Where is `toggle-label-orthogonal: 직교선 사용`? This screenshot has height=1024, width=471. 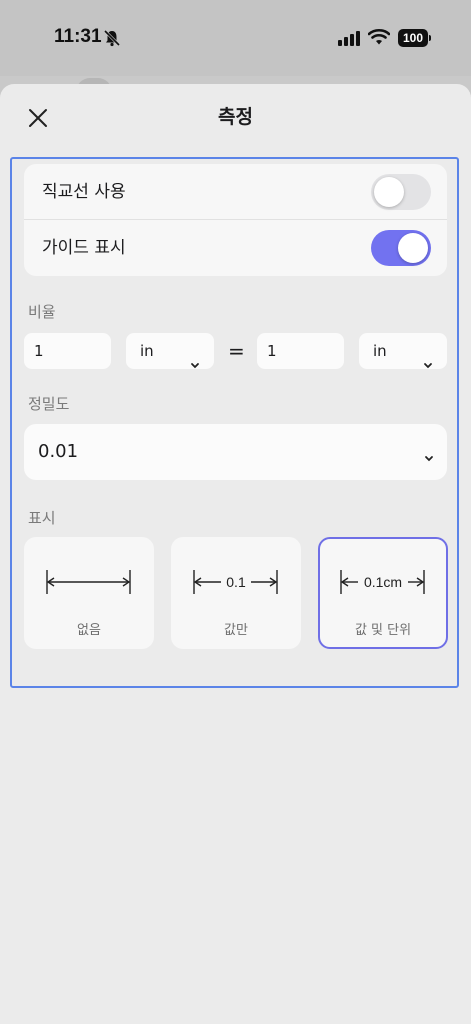
toggle-label-orthogonal: 직교선 사용 is located at coordinates (84, 192).